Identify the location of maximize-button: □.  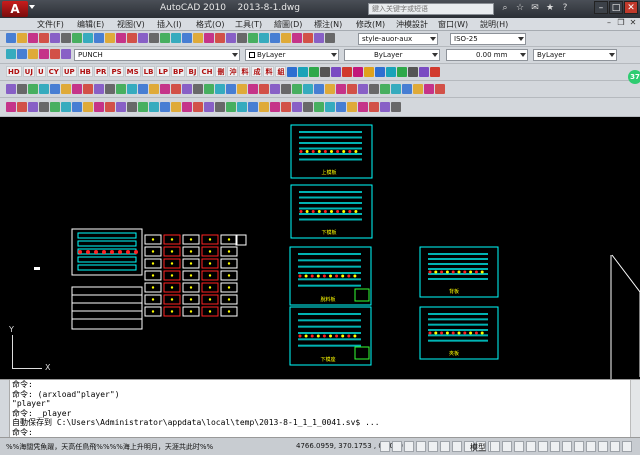
(616, 7).